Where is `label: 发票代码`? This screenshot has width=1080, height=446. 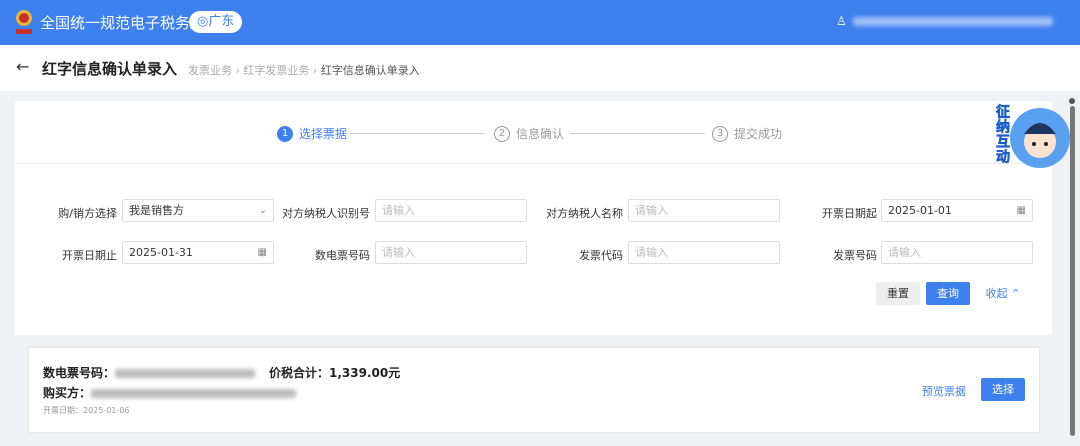 label: 发票代码 is located at coordinates (601, 255).